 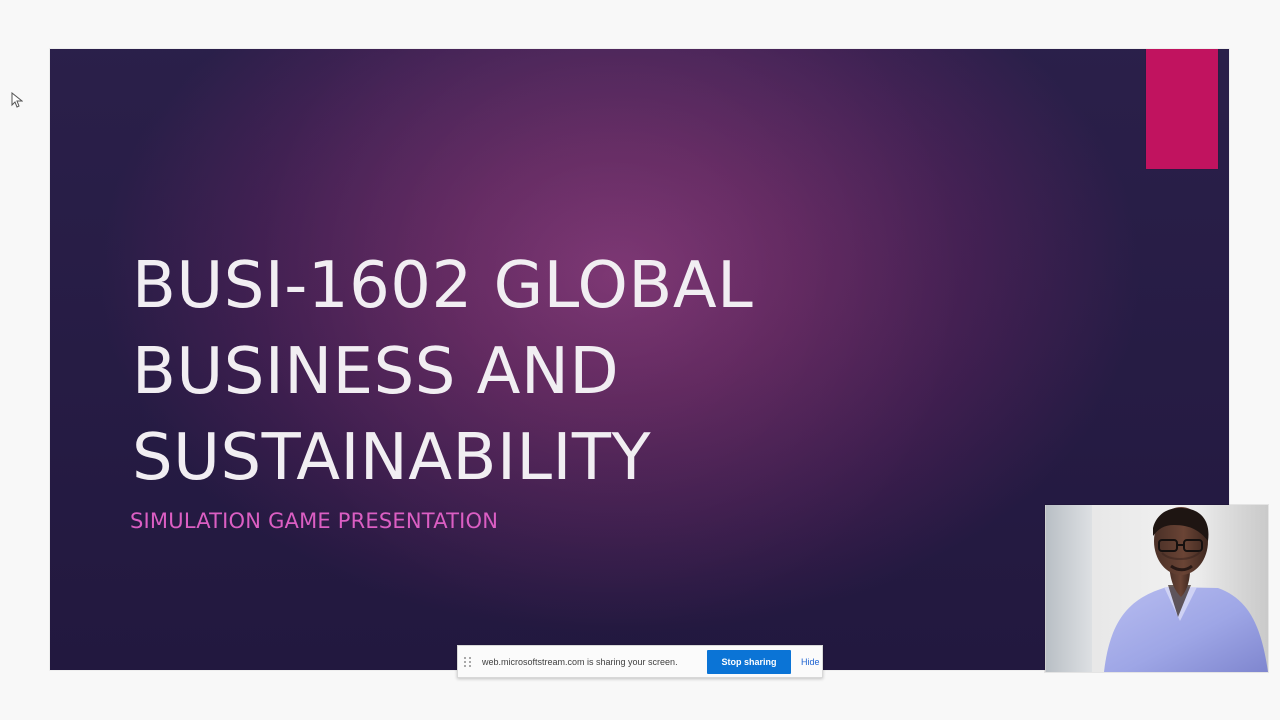 What do you see at coordinates (314, 521) in the screenshot?
I see `slide-subtitle: SIMULATION GAME PRESENTATION` at bounding box center [314, 521].